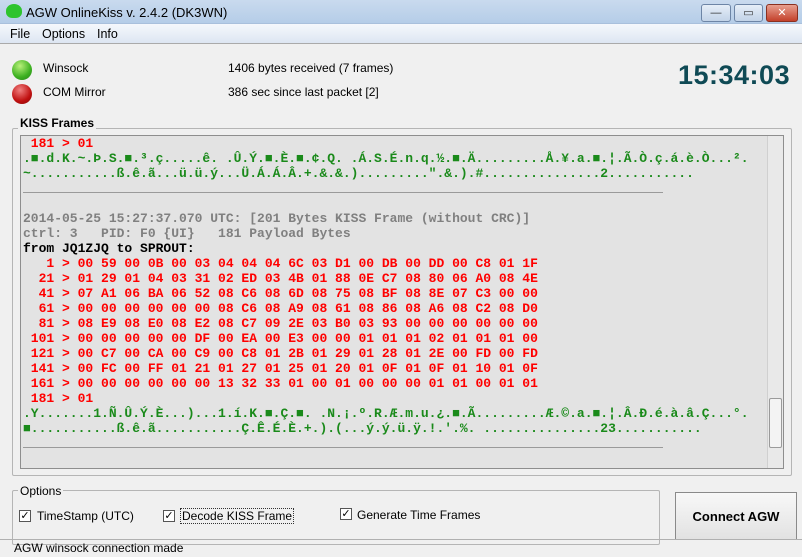 This screenshot has width=802, height=557. Describe the element at coordinates (775, 302) in the screenshot. I see `vertical-scrollbar` at that location.